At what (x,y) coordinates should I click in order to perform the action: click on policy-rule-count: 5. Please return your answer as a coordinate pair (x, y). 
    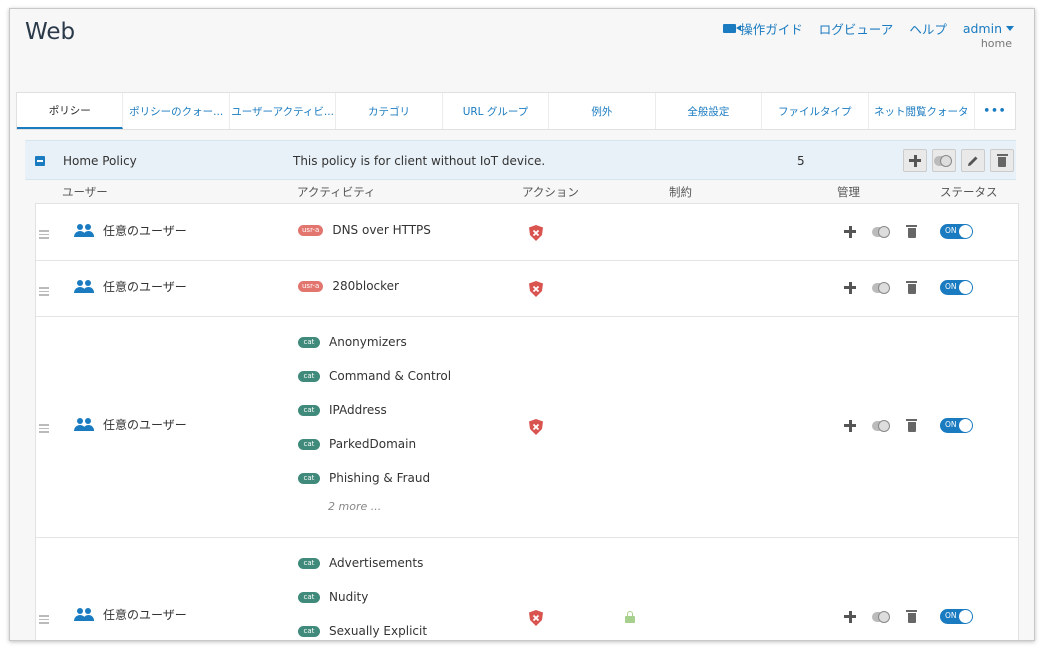
    Looking at the image, I should click on (801, 161).